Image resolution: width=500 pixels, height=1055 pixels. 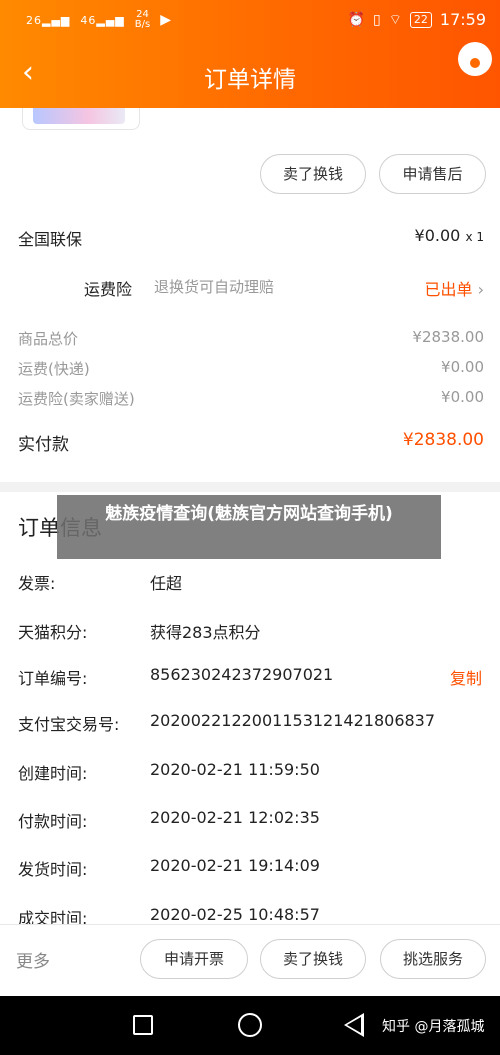 What do you see at coordinates (454, 289) in the screenshot?
I see `freight-insurance-status: 已出单 ›` at bounding box center [454, 289].